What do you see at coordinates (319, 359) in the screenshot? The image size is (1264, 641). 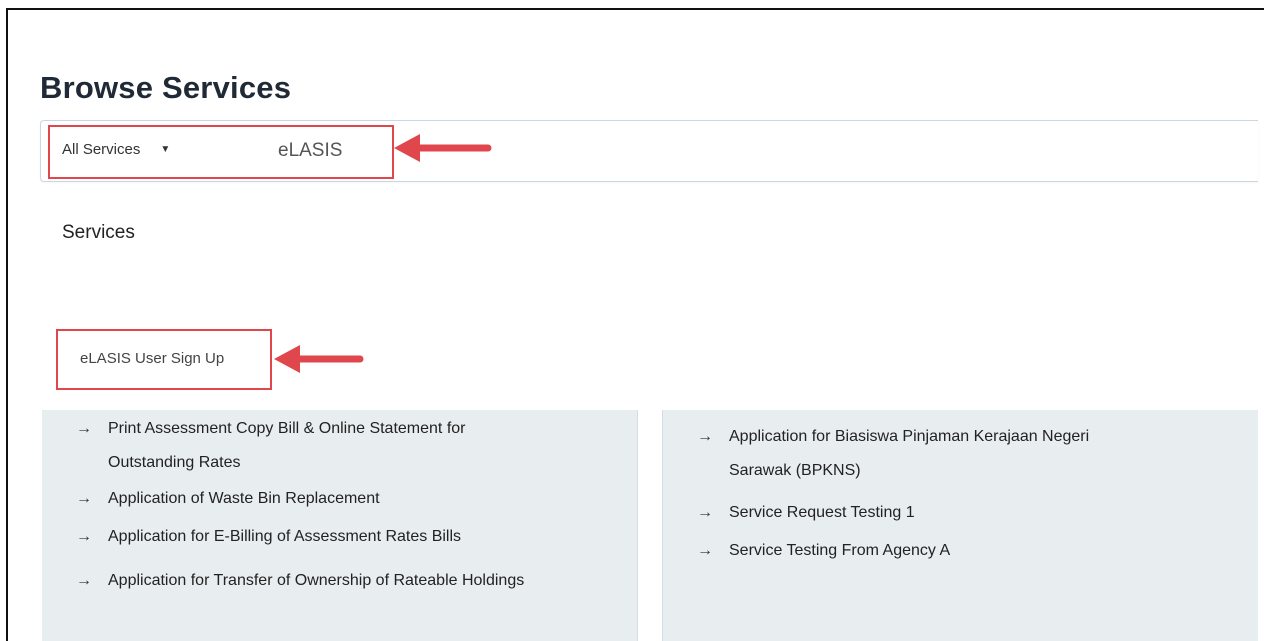 I see `annotation-arrow-result` at bounding box center [319, 359].